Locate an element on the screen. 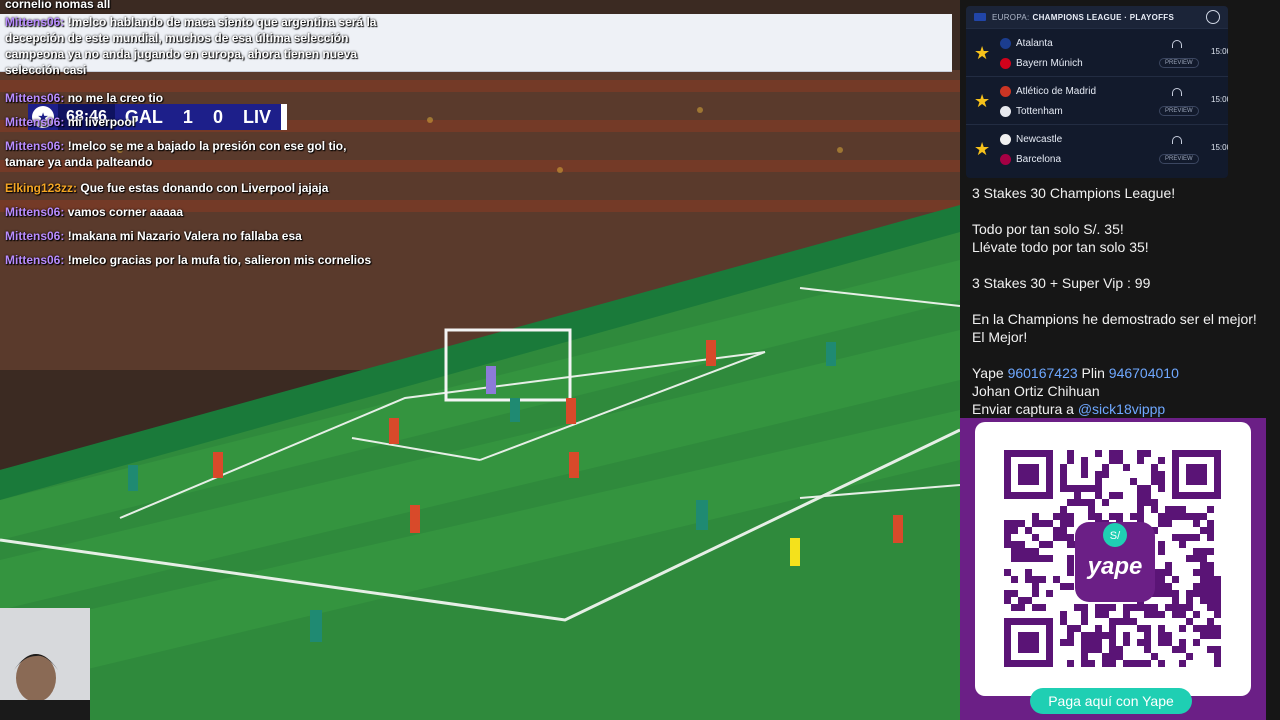  payment-line: Yape 960167423 Plin 946704010 is located at coordinates (1075, 373).